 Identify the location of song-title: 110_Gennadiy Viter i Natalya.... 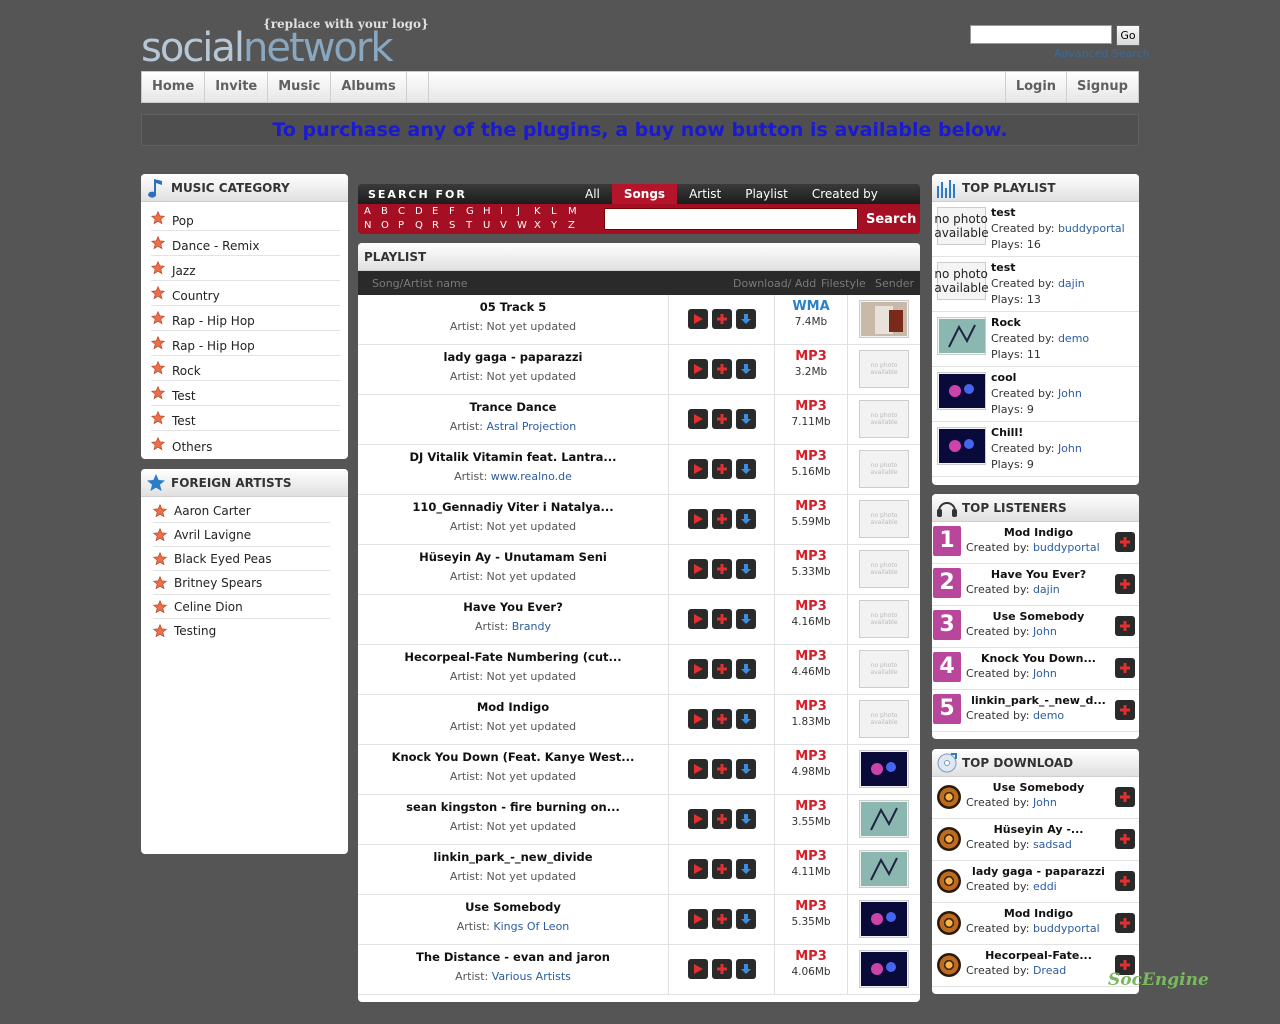
(513, 507).